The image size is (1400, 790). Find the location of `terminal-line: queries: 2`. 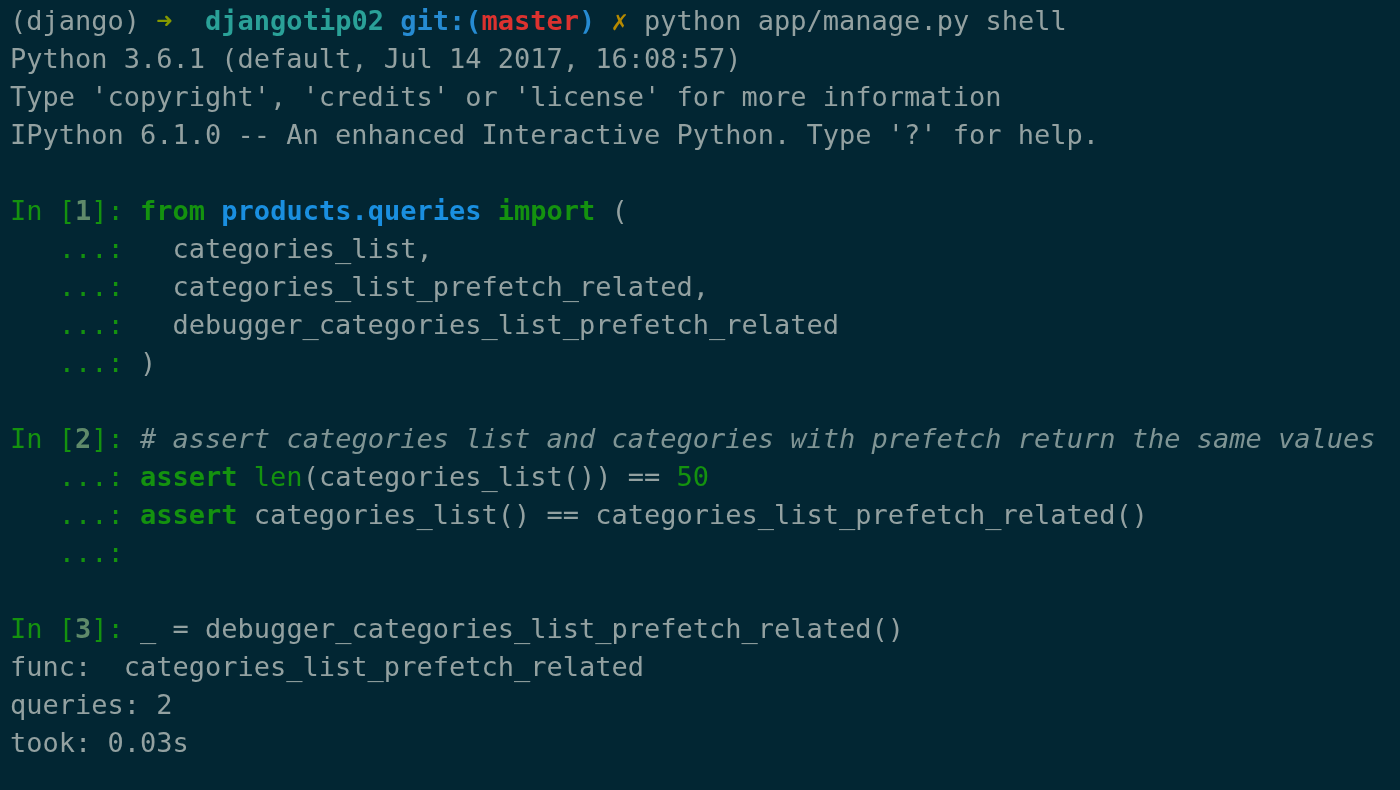

terminal-line: queries: 2 is located at coordinates (91, 705).